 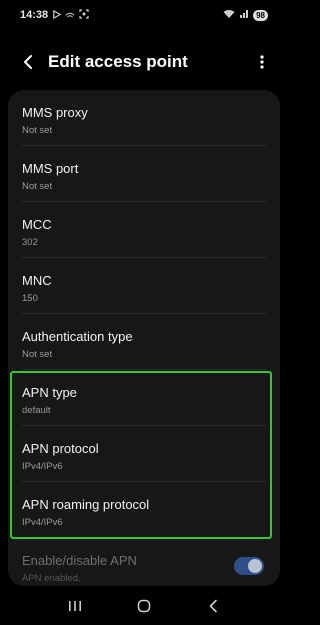 I want to click on page-title: Edit access point, so click(x=118, y=61).